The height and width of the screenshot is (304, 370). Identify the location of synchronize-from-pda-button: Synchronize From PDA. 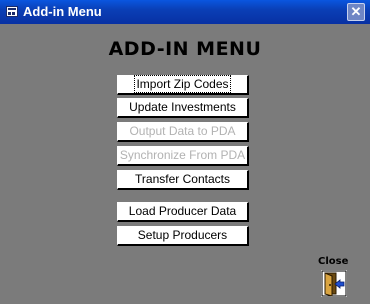
(183, 156).